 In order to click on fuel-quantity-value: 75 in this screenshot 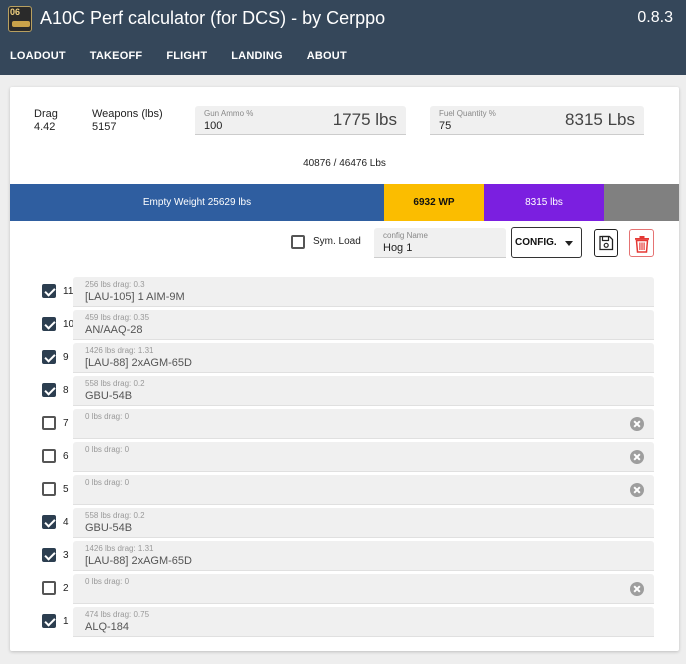, I will do `click(445, 126)`.